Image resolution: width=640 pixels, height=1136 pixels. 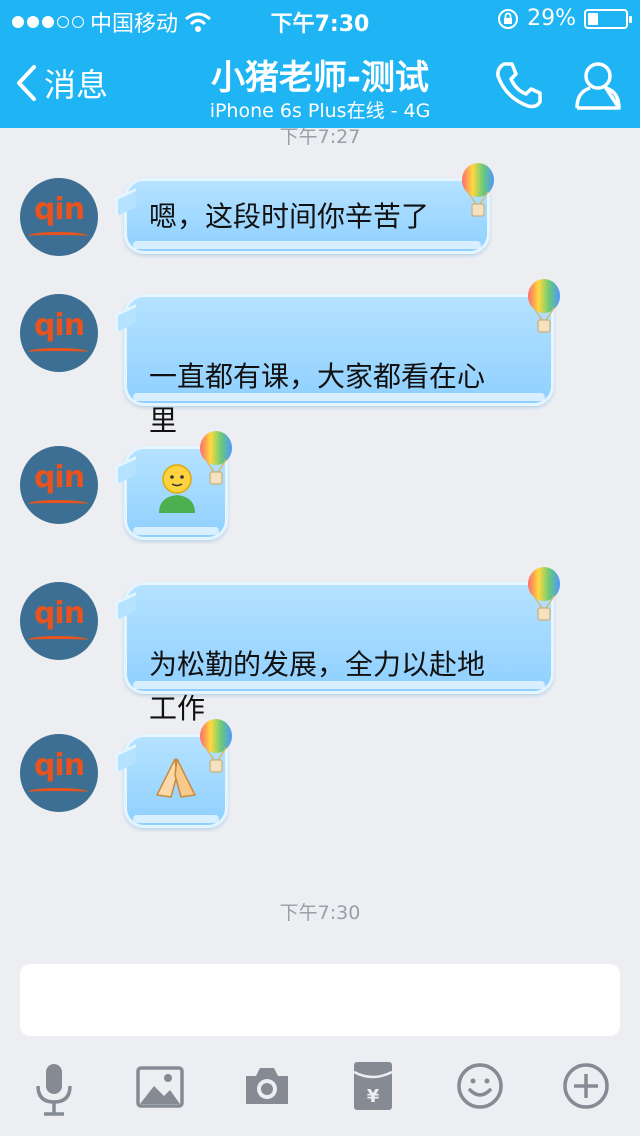 I want to click on status-bar: 中国移动 下午7:30 29%, so click(x=320, y=20).